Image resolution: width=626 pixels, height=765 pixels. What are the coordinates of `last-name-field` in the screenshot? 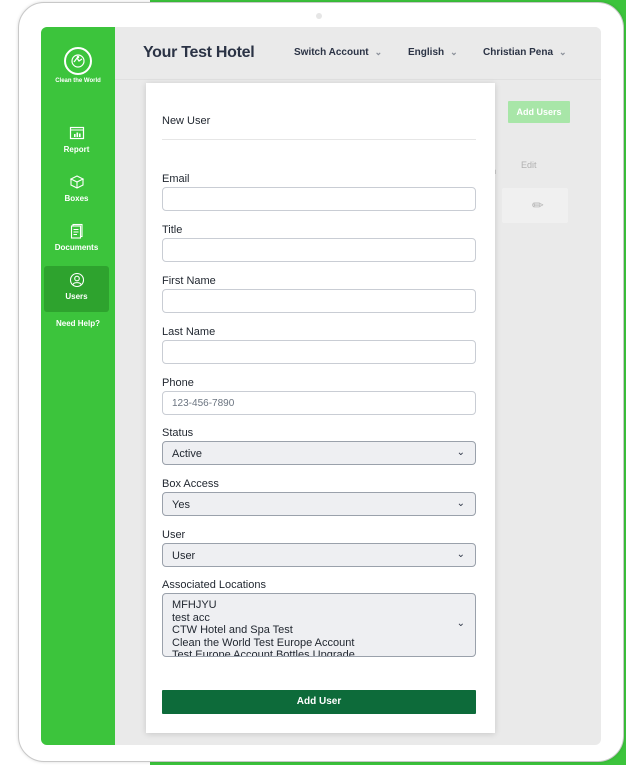 It's located at (319, 352).